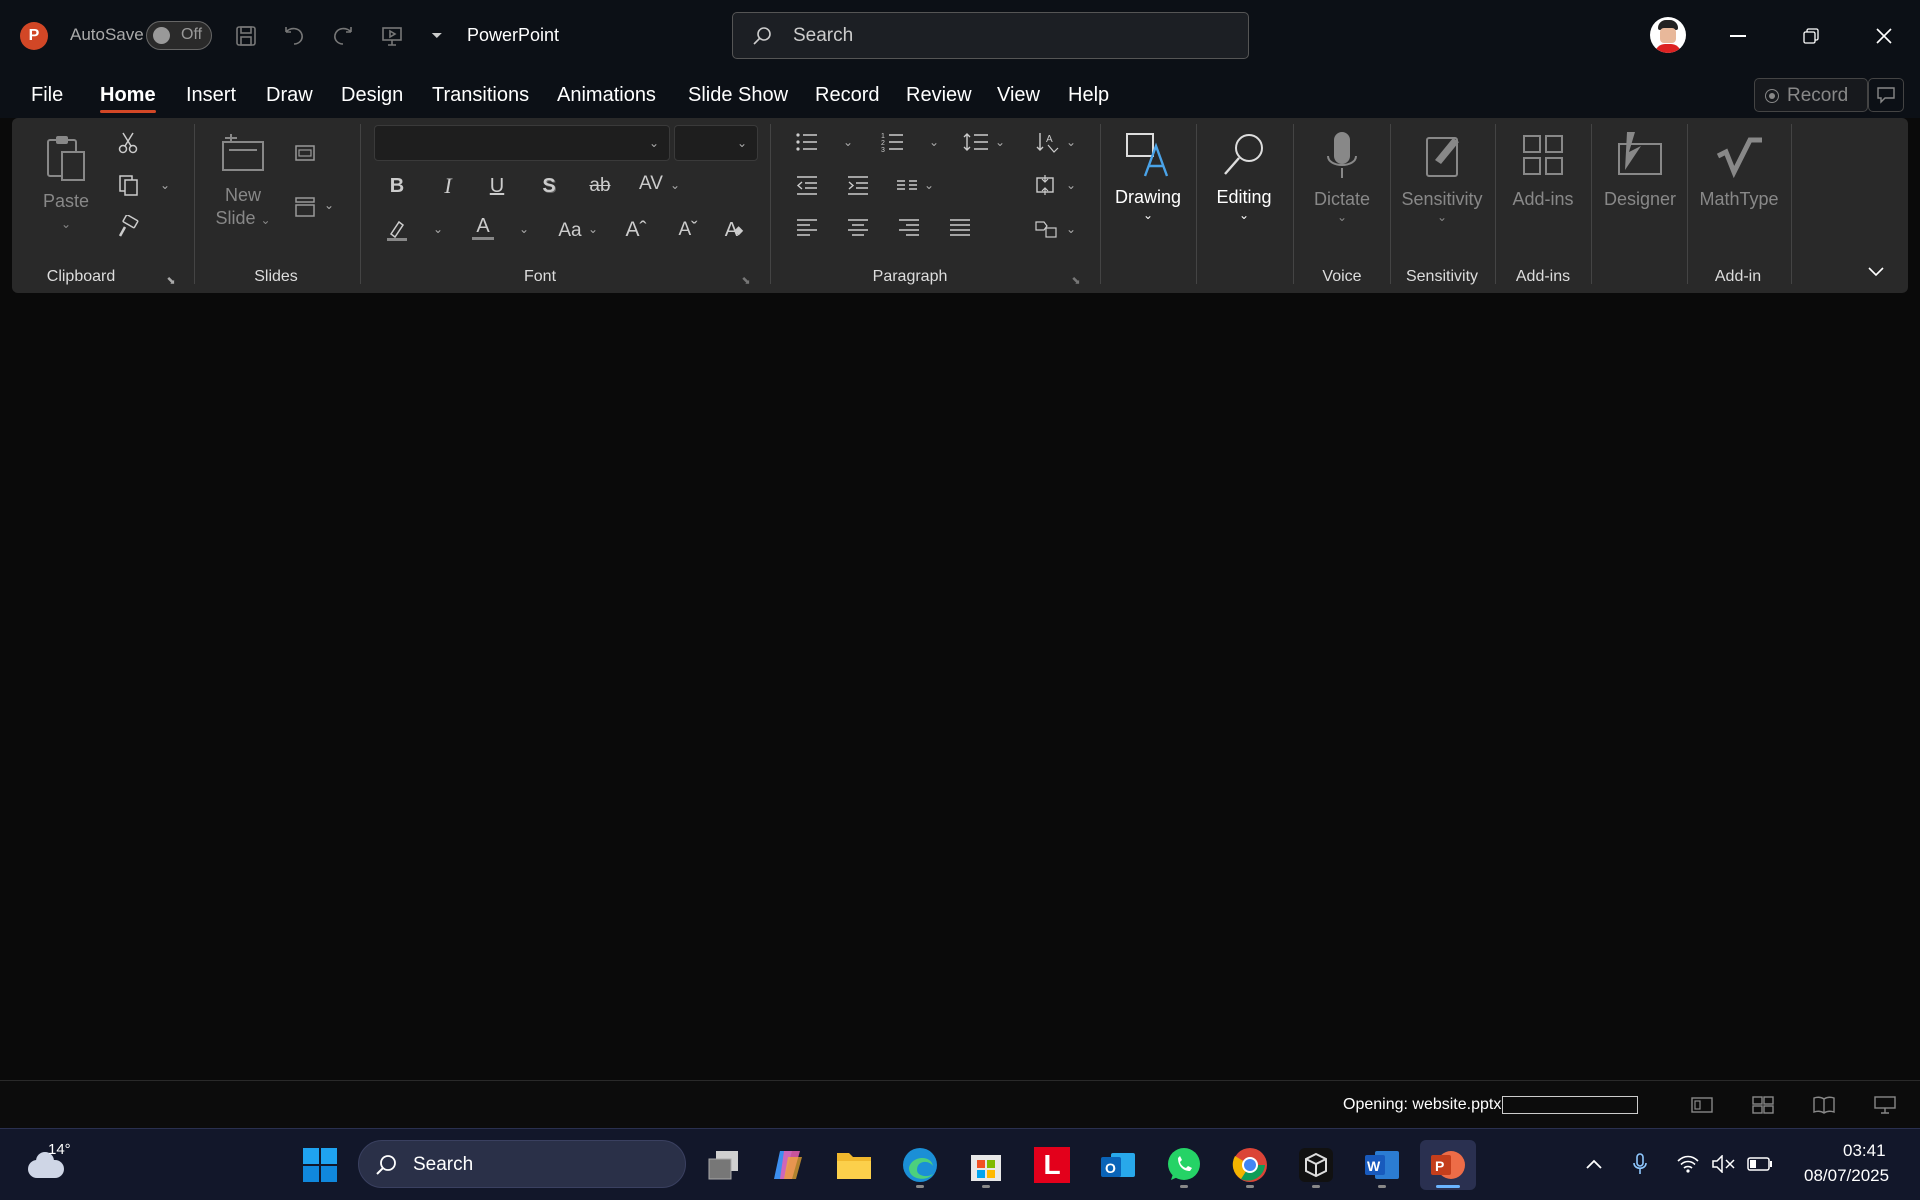 The height and width of the screenshot is (1200, 1920). Describe the element at coordinates (397, 186) in the screenshot. I see `bold-icon: B` at that location.